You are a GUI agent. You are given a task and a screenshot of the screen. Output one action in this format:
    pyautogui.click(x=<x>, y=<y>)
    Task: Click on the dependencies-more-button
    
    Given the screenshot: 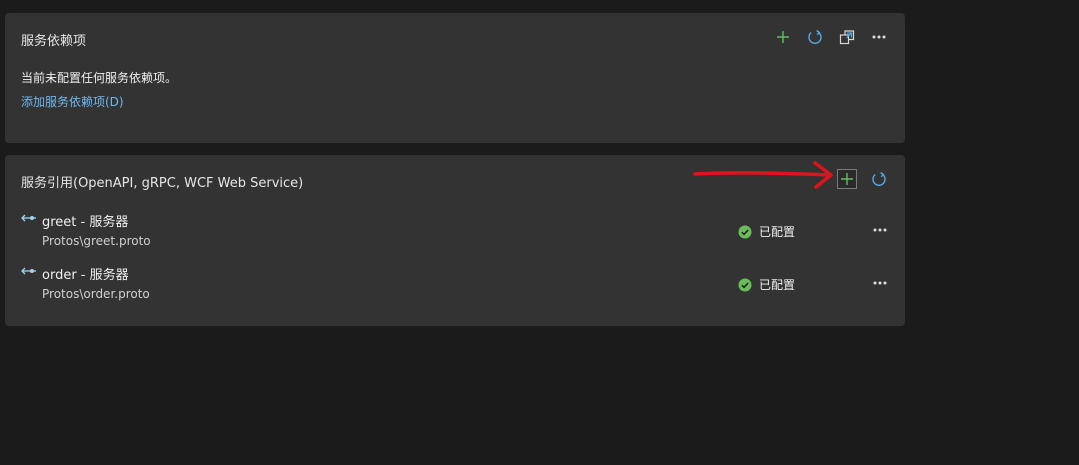 What is the action you would take?
    pyautogui.click(x=879, y=37)
    